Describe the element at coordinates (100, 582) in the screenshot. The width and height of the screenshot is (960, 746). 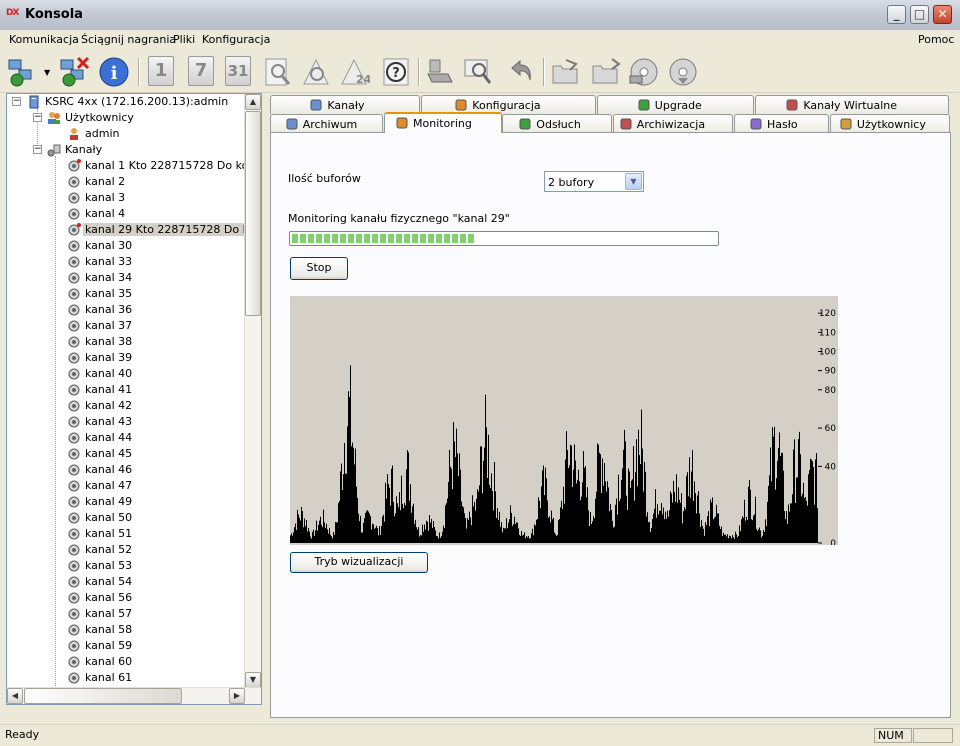
I see `tree-channel-item: kanal 54` at that location.